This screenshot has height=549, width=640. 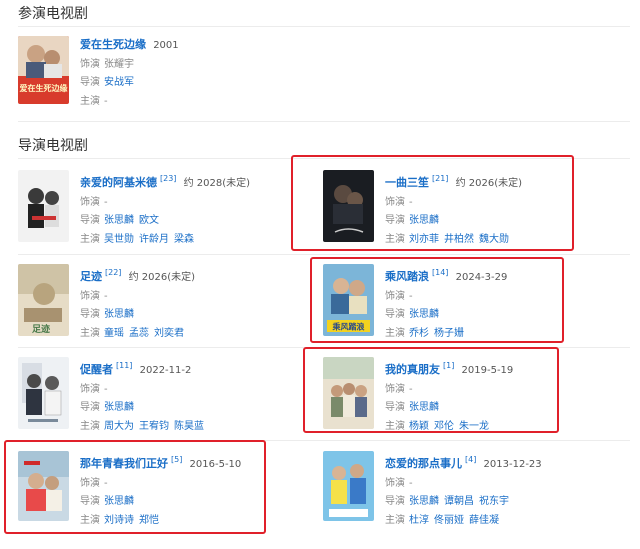 I want to click on star-link: 郑恺, so click(x=149, y=520).